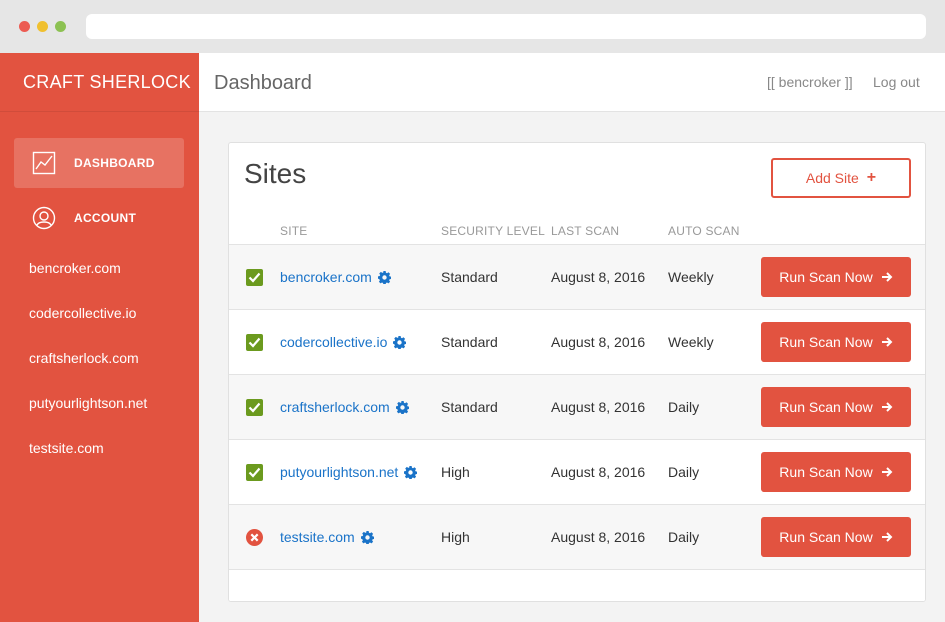 This screenshot has width=945, height=622. What do you see at coordinates (317, 537) in the screenshot?
I see `site-name: testsite.com` at bounding box center [317, 537].